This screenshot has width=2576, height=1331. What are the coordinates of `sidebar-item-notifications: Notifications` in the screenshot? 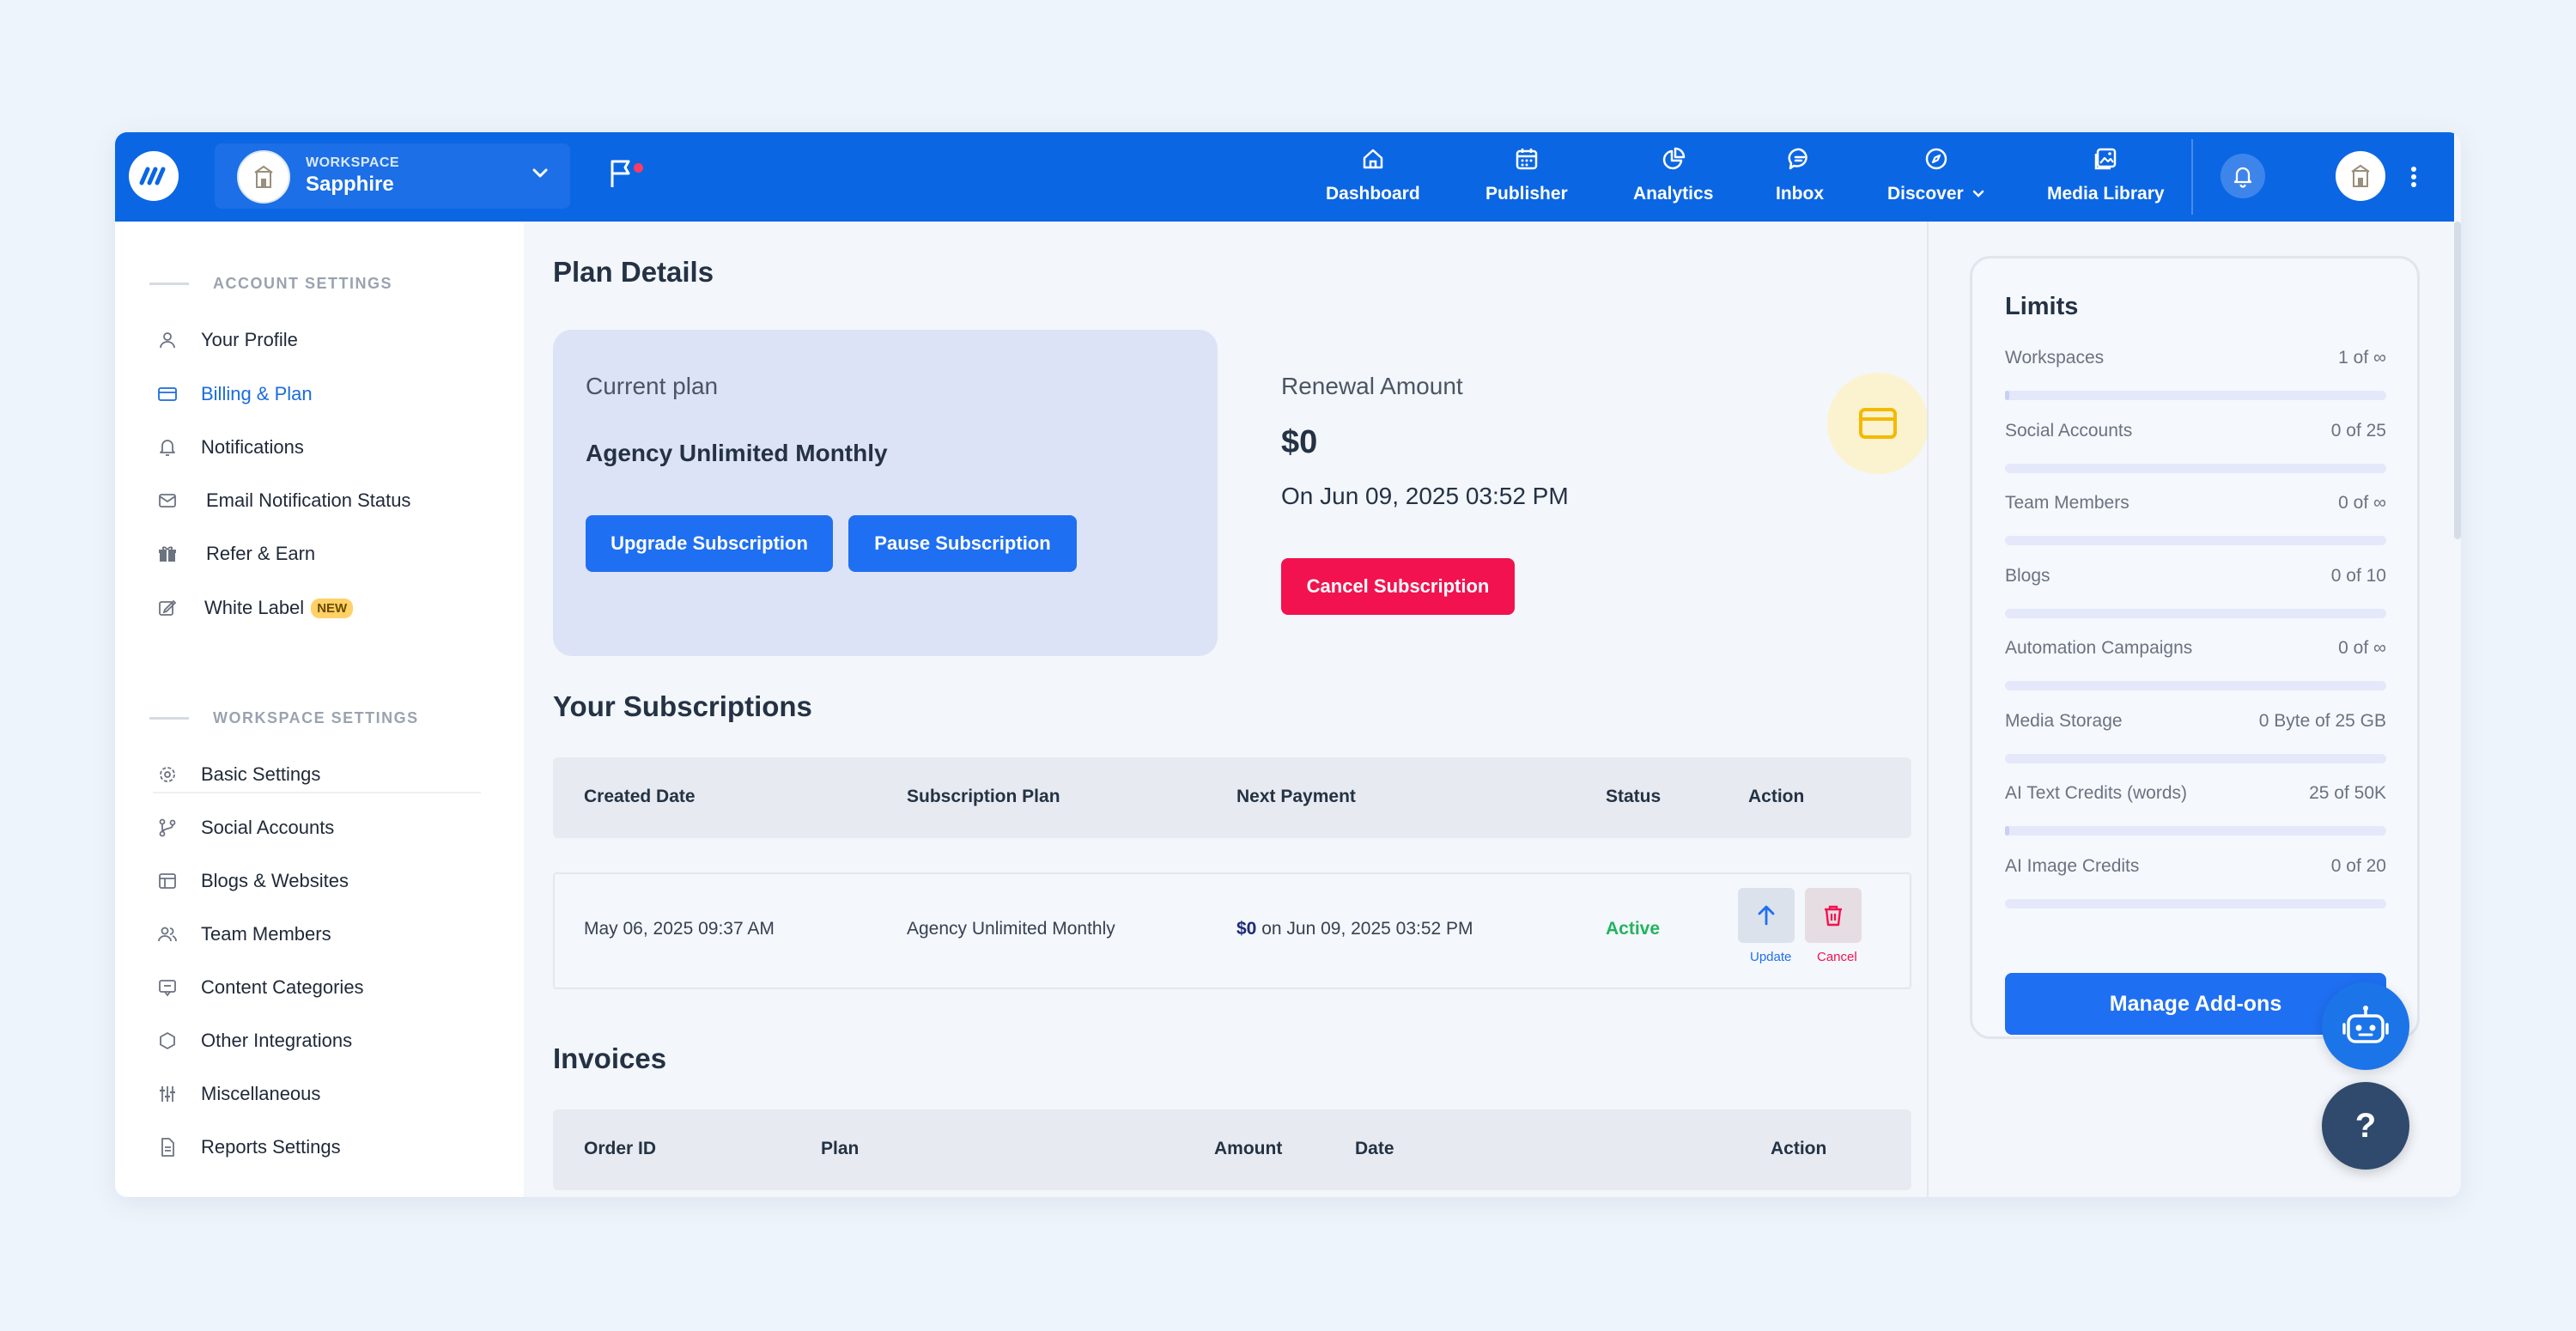 It's located at (229, 447).